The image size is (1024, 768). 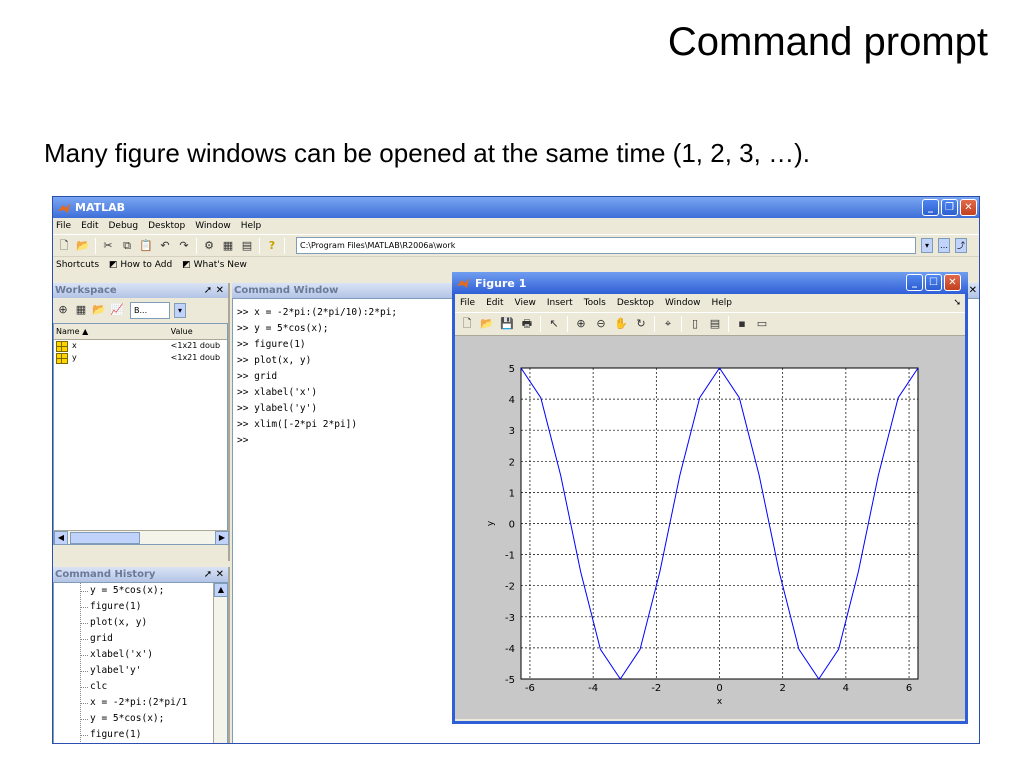 I want to click on horizontal-scrollbar: ◀ ▶, so click(x=141, y=537).